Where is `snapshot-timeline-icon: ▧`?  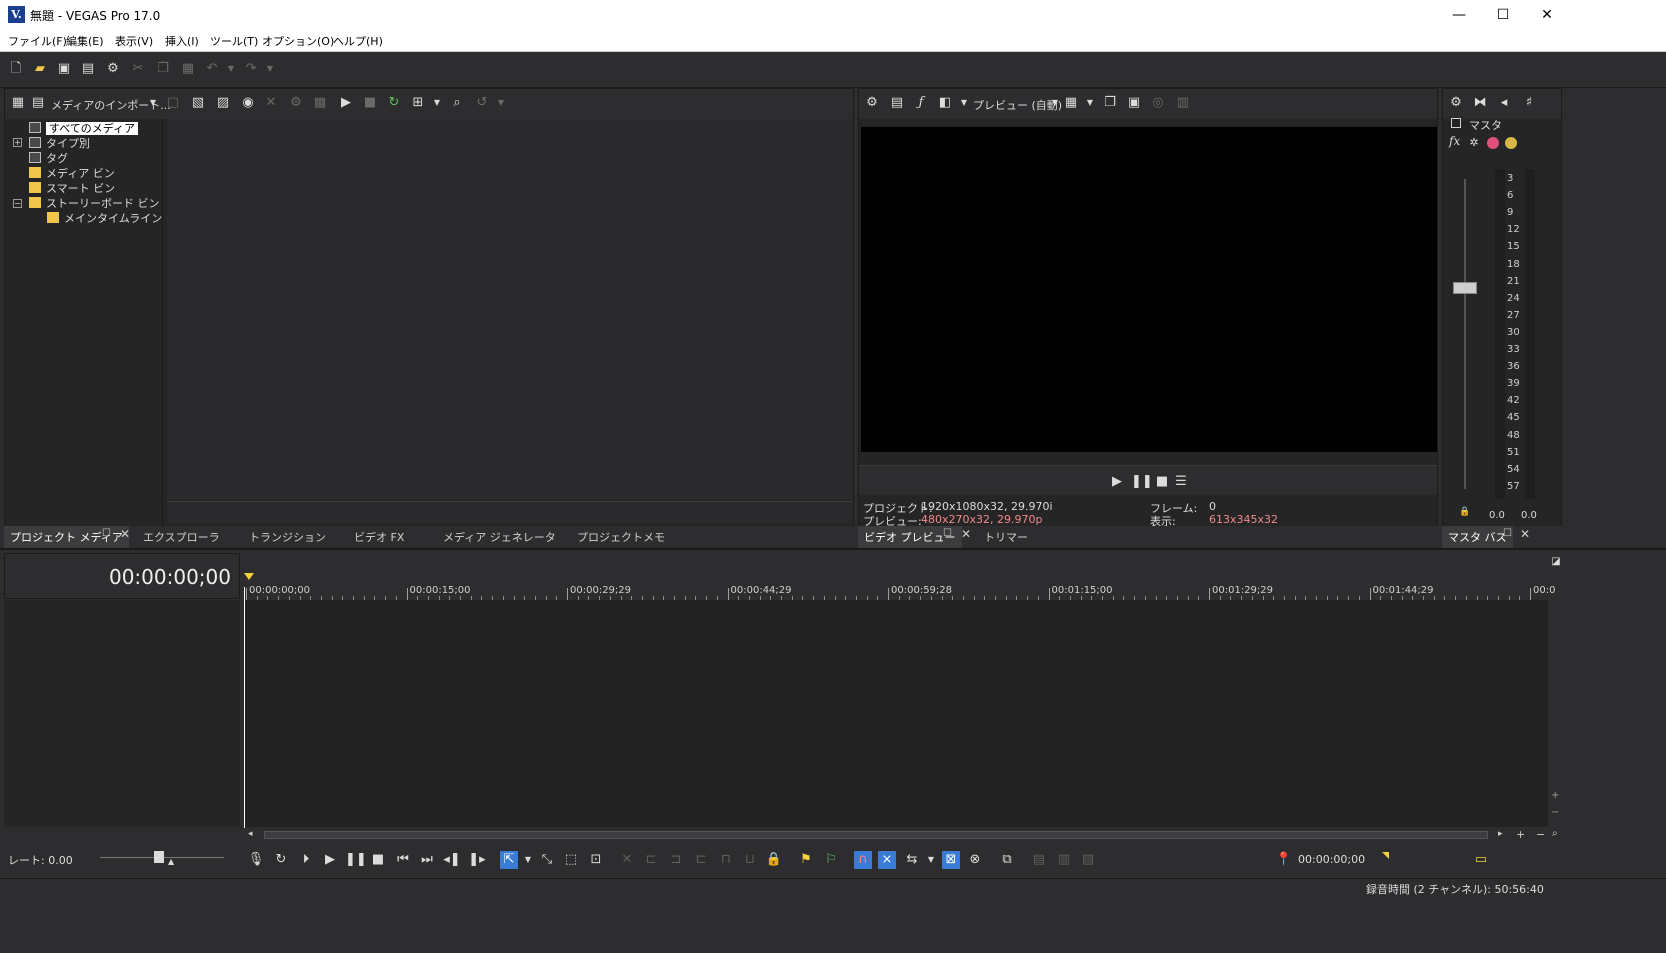 snapshot-timeline-icon: ▧ is located at coordinates (1088, 860).